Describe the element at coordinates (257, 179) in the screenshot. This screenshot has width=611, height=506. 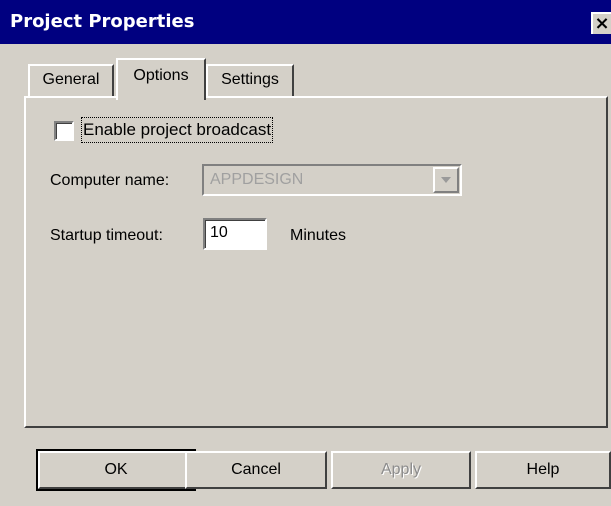
I see `computer-name-value: APPDESIGN` at that location.